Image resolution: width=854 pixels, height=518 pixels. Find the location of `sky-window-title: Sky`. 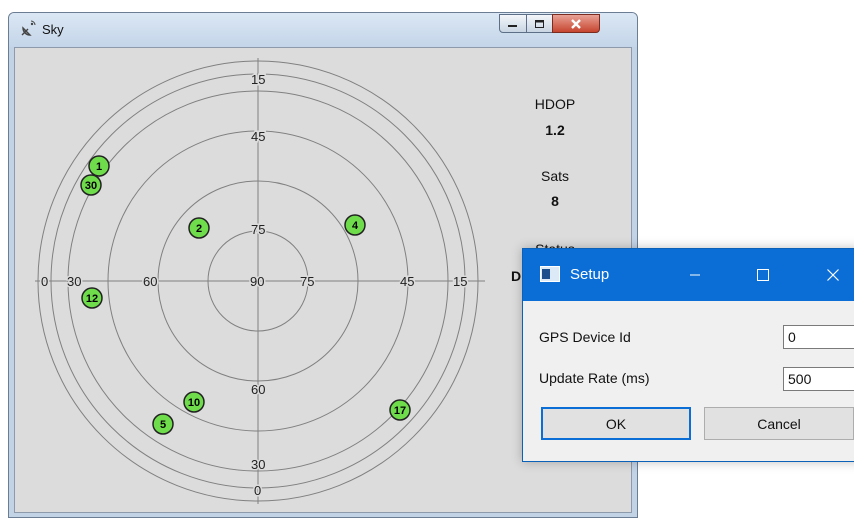

sky-window-title: Sky is located at coordinates (53, 29).